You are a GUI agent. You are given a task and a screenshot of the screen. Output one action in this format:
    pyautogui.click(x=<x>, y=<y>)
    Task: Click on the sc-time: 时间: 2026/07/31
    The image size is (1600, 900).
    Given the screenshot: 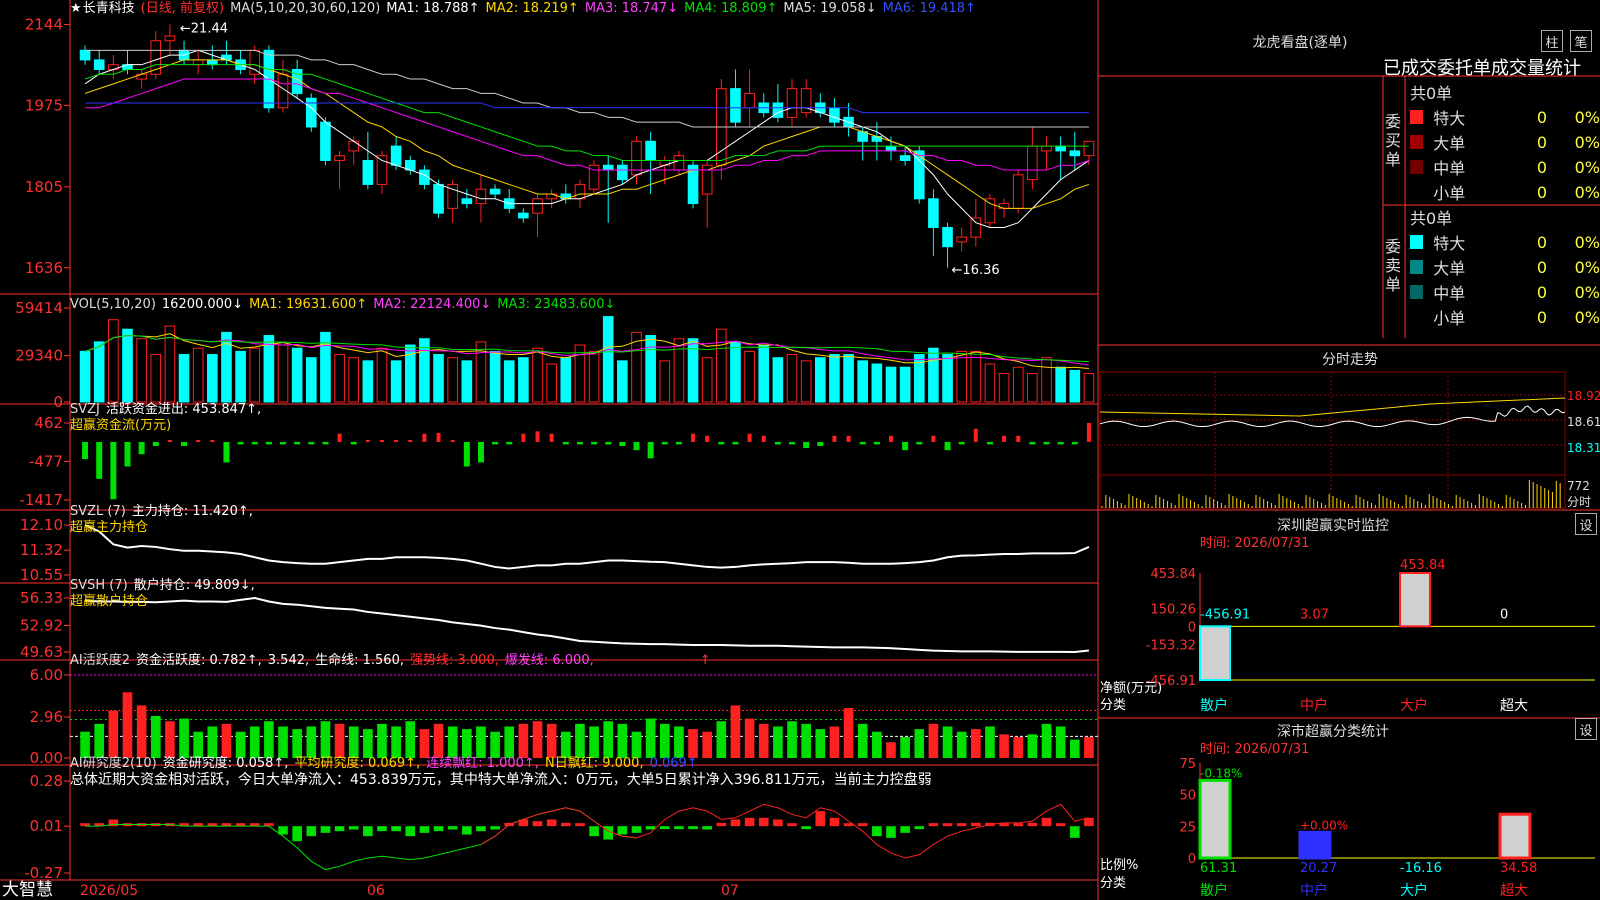 What is the action you would take?
    pyautogui.click(x=1255, y=749)
    